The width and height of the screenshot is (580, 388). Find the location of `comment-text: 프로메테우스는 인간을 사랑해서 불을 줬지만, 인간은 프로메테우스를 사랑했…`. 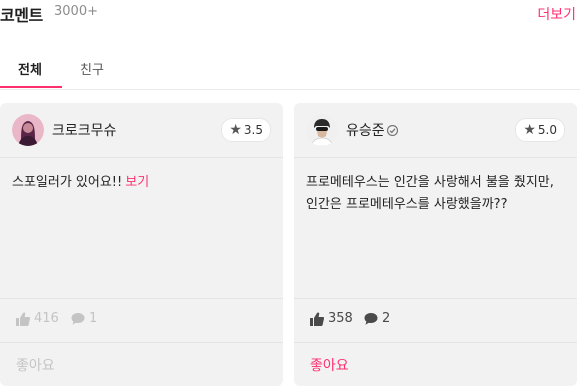

comment-text: 프로메테우스는 인간을 사랑해서 불을 줬지만, 인간은 프로메테우스를 사랑했… is located at coordinates (435, 194).